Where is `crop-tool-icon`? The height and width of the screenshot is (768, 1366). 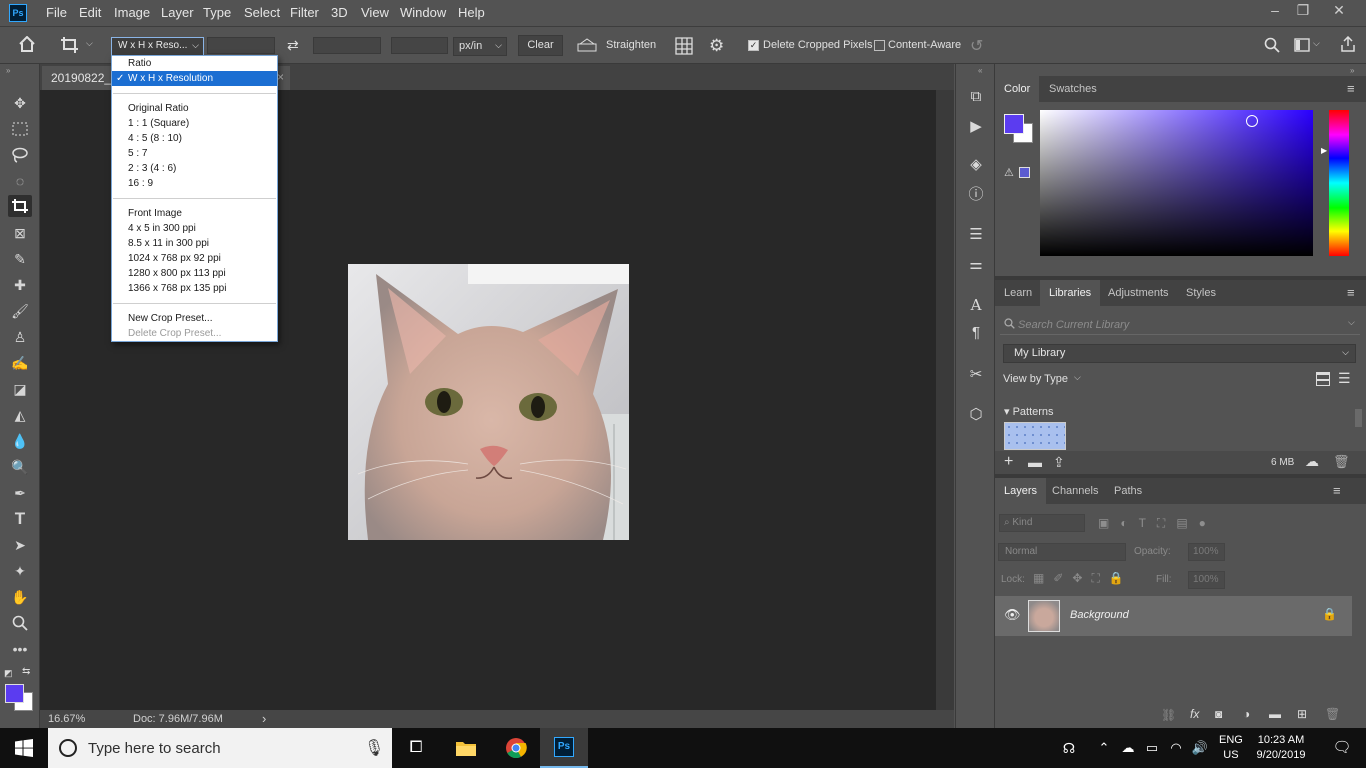 crop-tool-icon is located at coordinates (70, 45).